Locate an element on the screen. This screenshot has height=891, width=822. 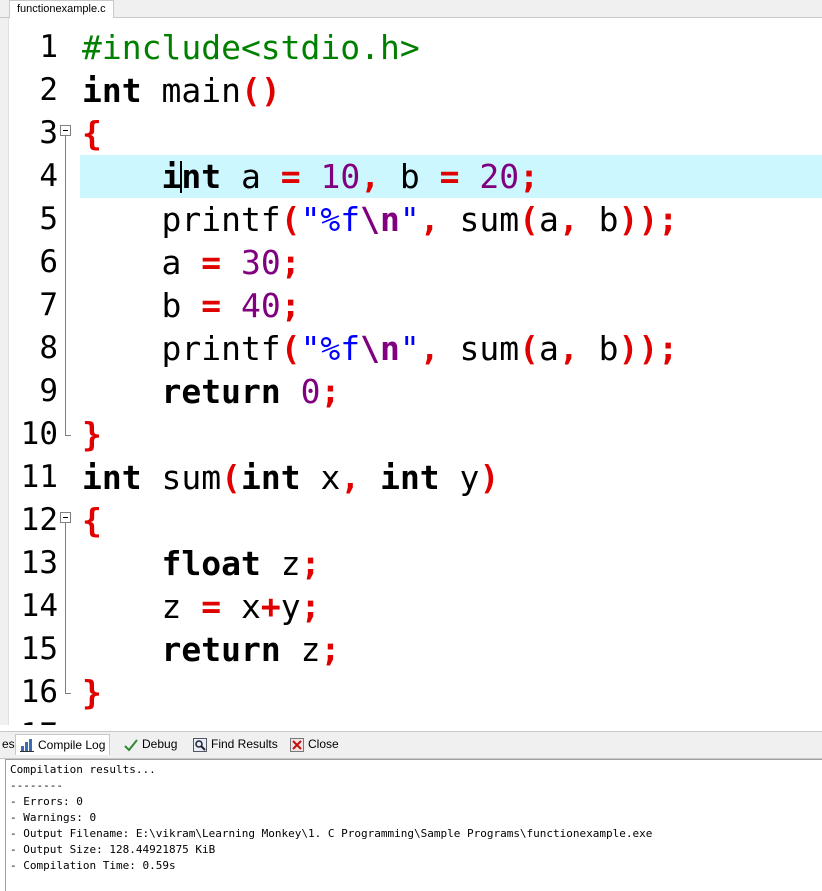
code-text: int main() is located at coordinates (181, 90).